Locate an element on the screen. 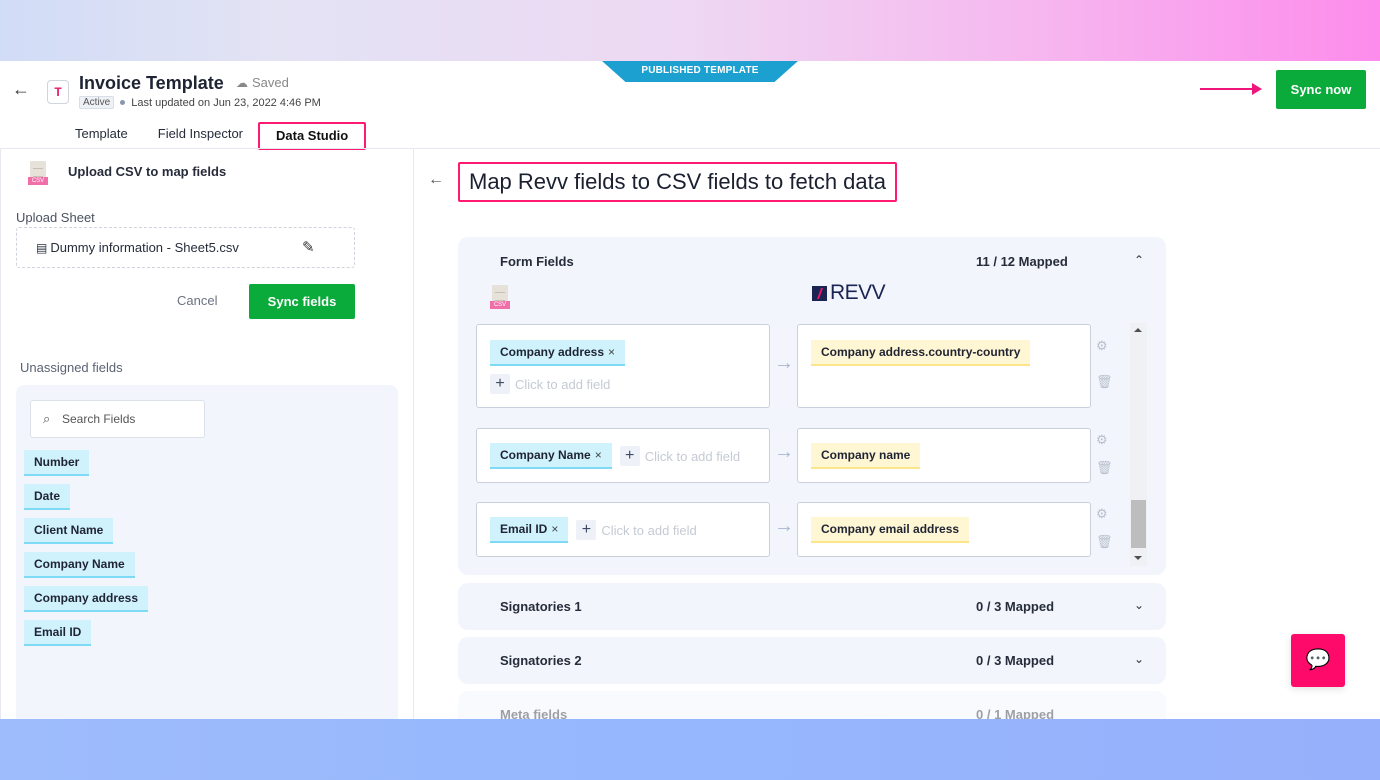 The image size is (1380, 780). csv-field-box: Email ID × + Click to add field is located at coordinates (623, 529).